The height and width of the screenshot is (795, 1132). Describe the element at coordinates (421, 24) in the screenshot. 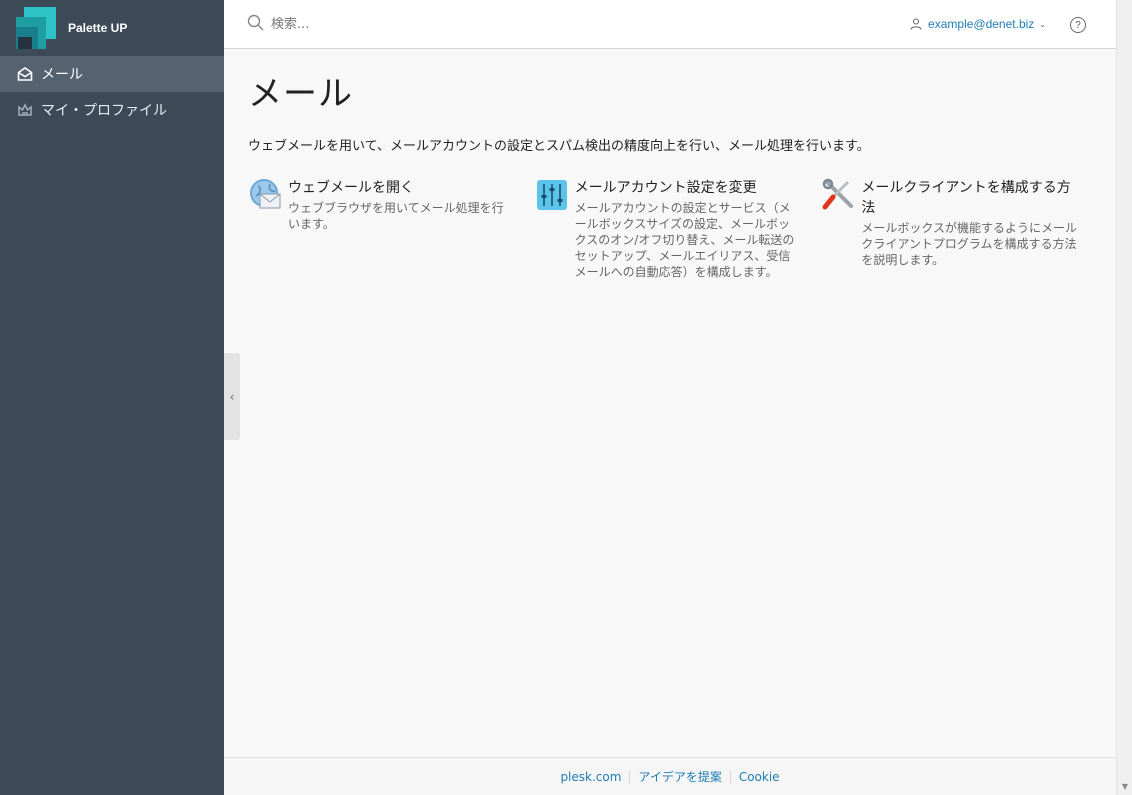

I see `search-input` at that location.